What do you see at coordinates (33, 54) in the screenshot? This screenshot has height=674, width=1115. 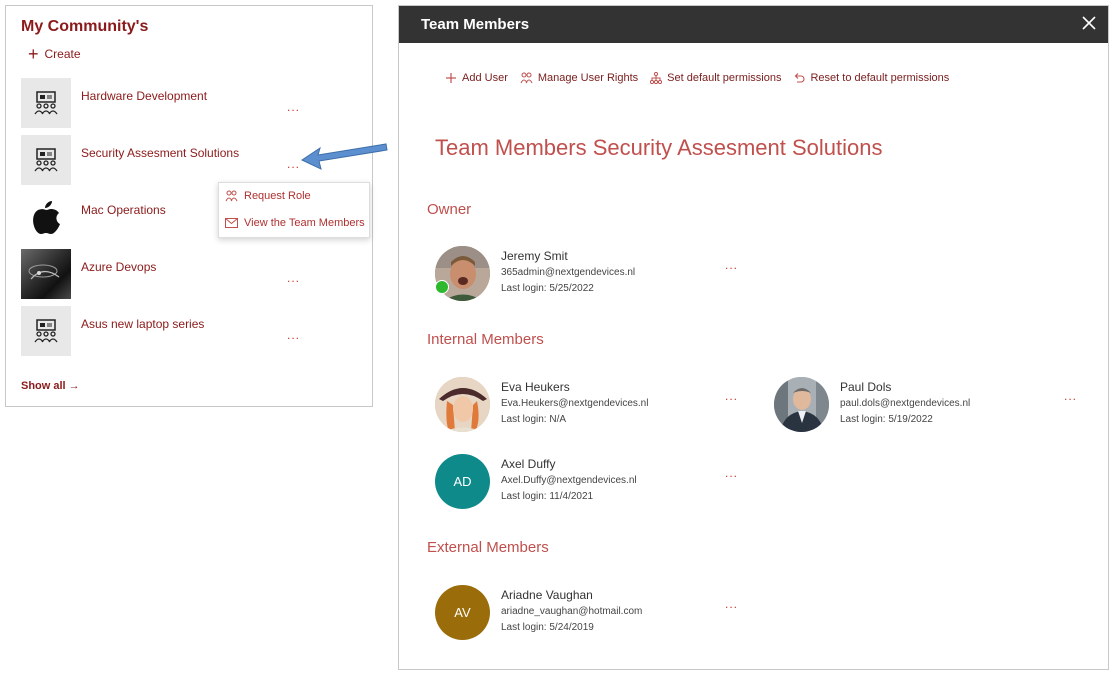 I see `plus-icon: +` at bounding box center [33, 54].